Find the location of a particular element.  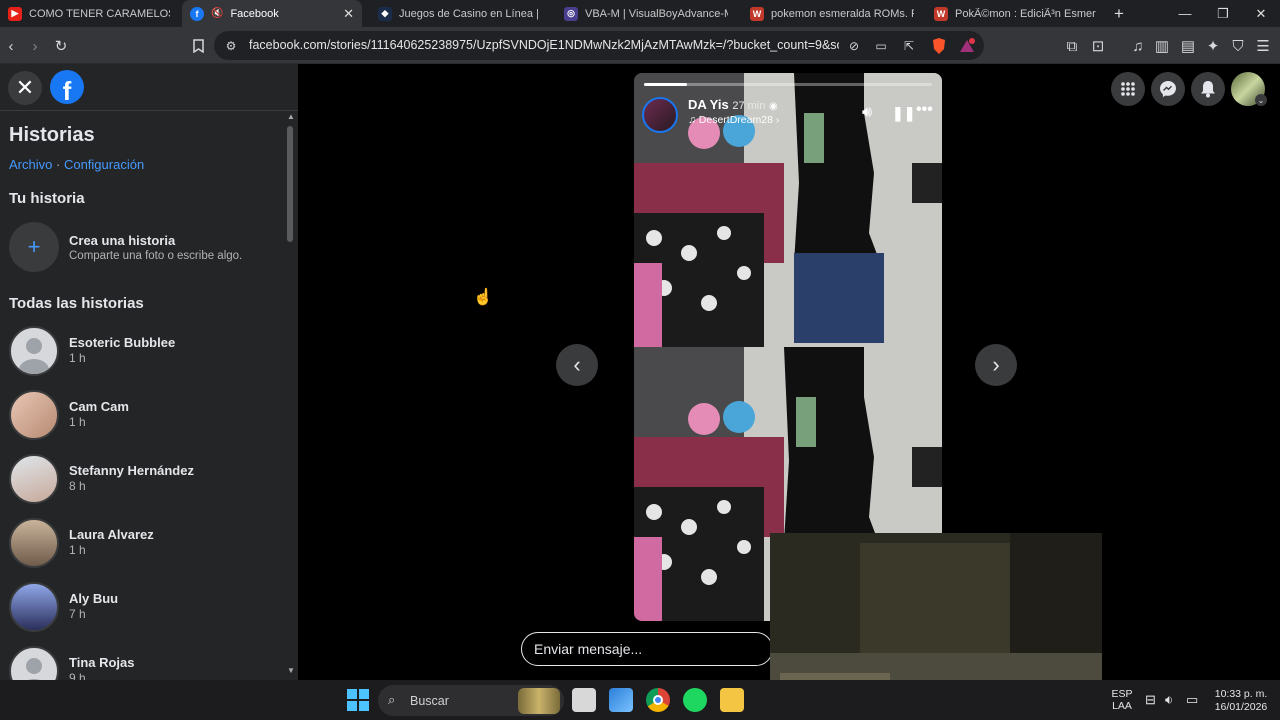

youtube-icon: ▶ is located at coordinates (15, 13).